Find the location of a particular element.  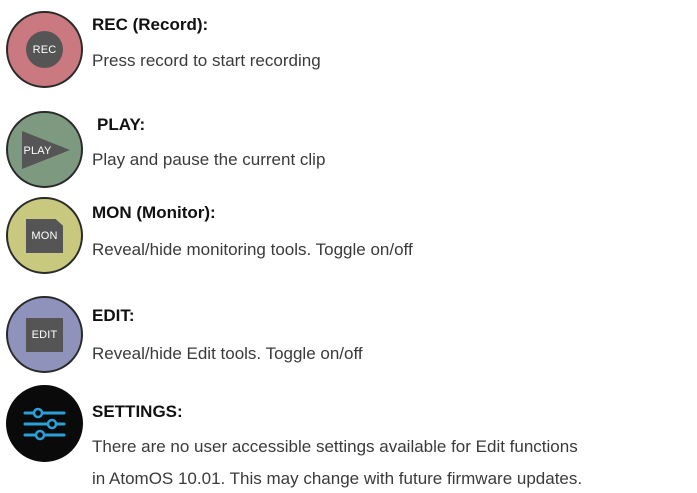

edit-button-icon: EDIT is located at coordinates (44, 334).